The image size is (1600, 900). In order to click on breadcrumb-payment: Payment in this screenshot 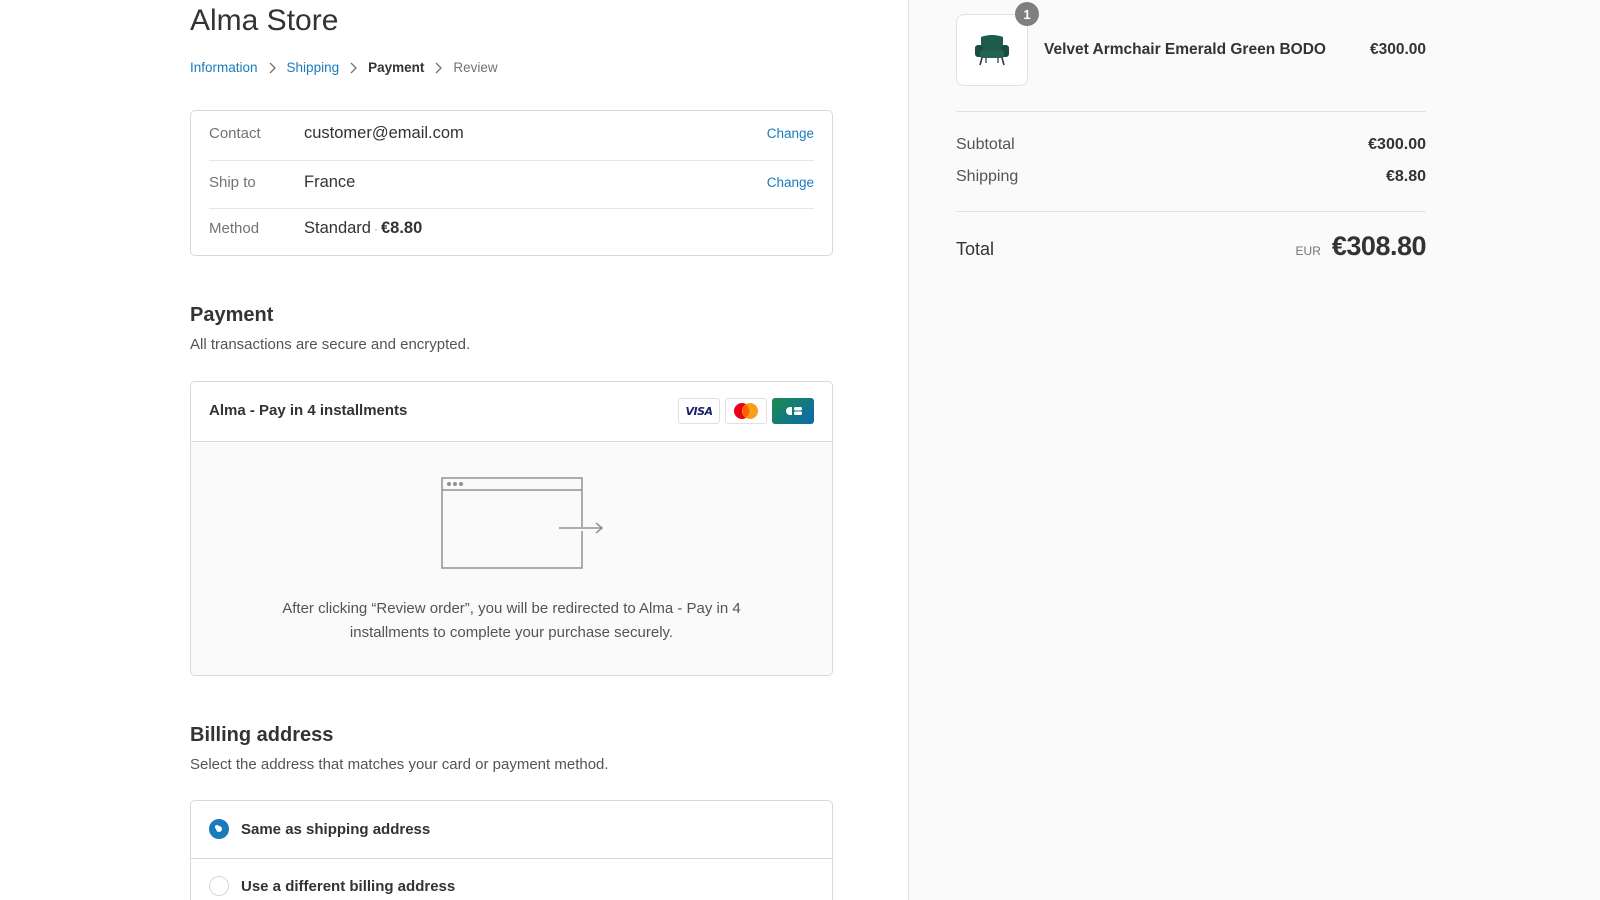, I will do `click(396, 67)`.